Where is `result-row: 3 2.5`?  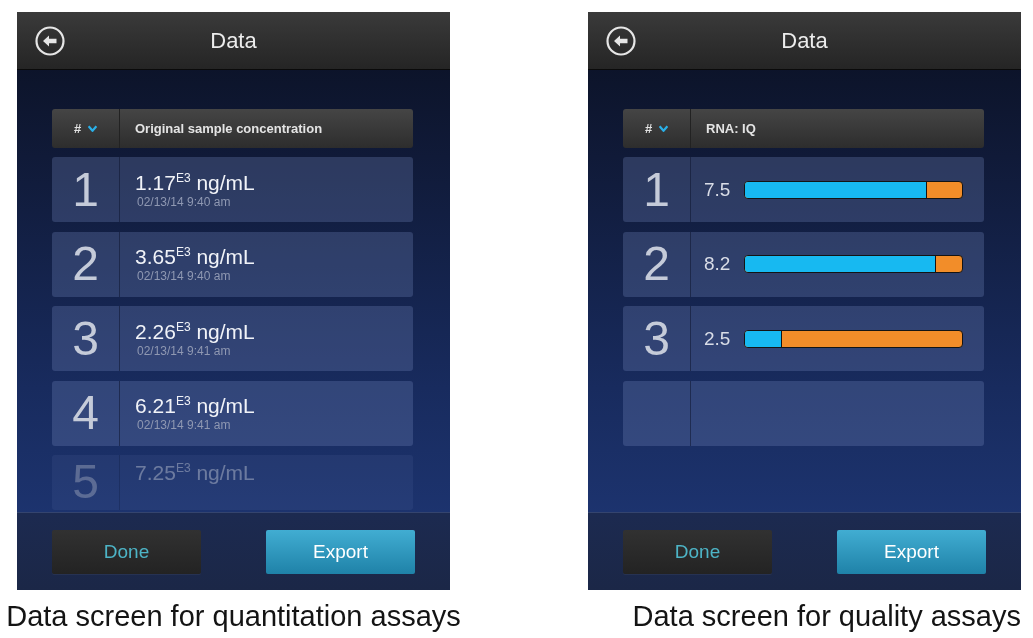 result-row: 3 2.5 is located at coordinates (803, 338).